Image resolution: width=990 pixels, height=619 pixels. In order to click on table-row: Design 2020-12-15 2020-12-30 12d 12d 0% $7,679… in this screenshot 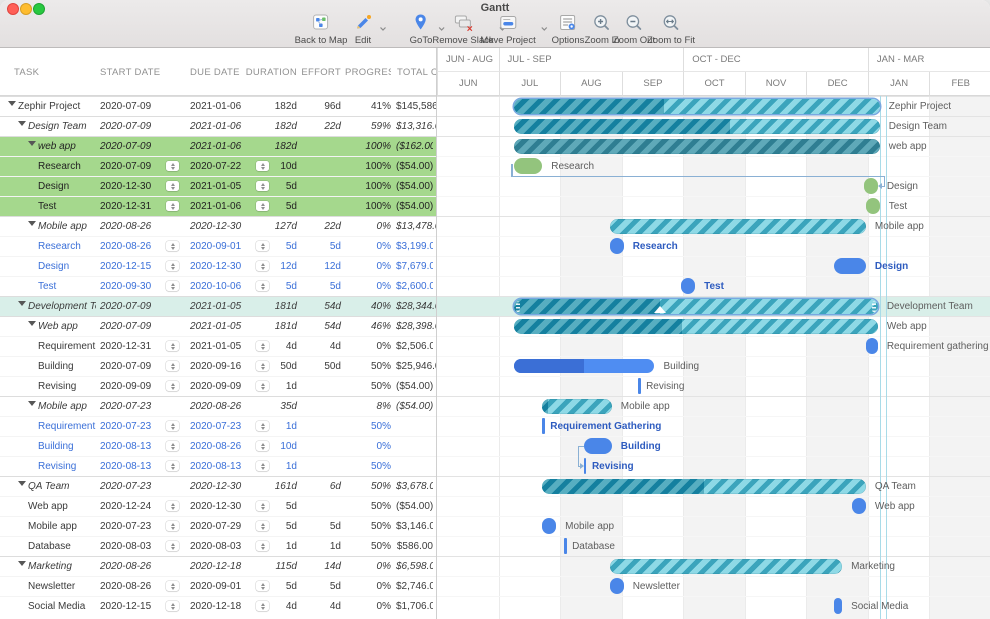, I will do `click(218, 266)`.